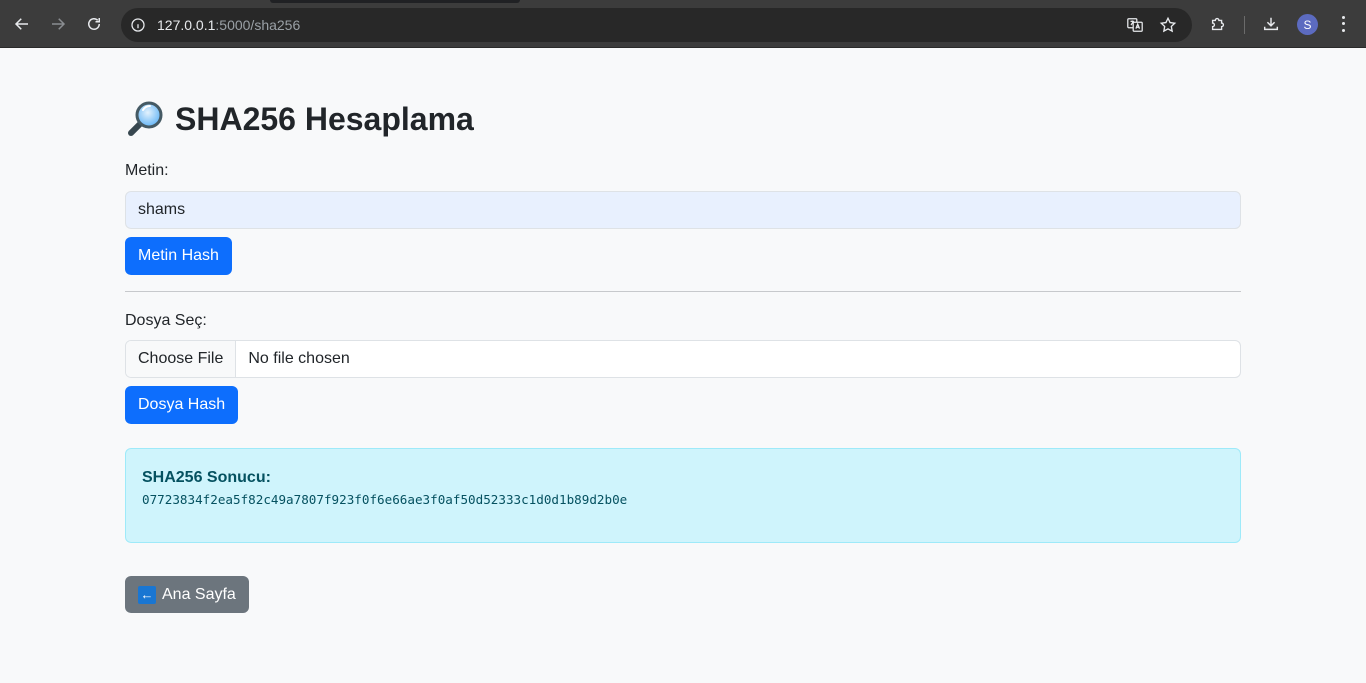 This screenshot has height=683, width=1366. What do you see at coordinates (1307, 24) in the screenshot?
I see `profile-avatar: S` at bounding box center [1307, 24].